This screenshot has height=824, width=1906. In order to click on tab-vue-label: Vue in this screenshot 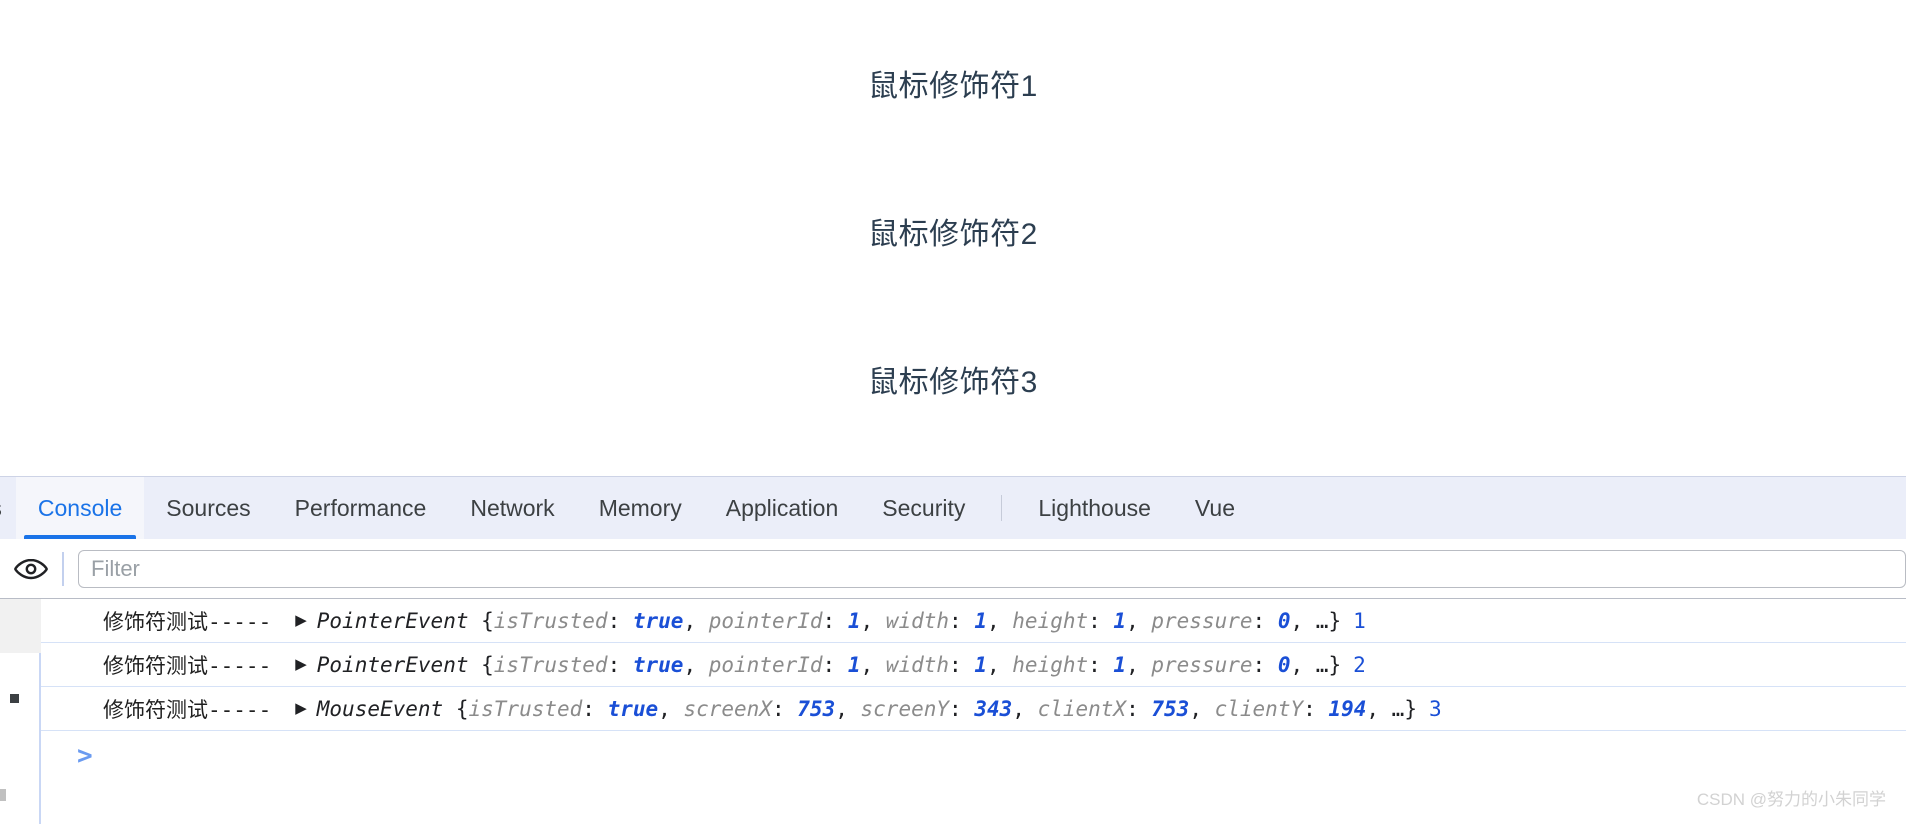, I will do `click(1214, 507)`.